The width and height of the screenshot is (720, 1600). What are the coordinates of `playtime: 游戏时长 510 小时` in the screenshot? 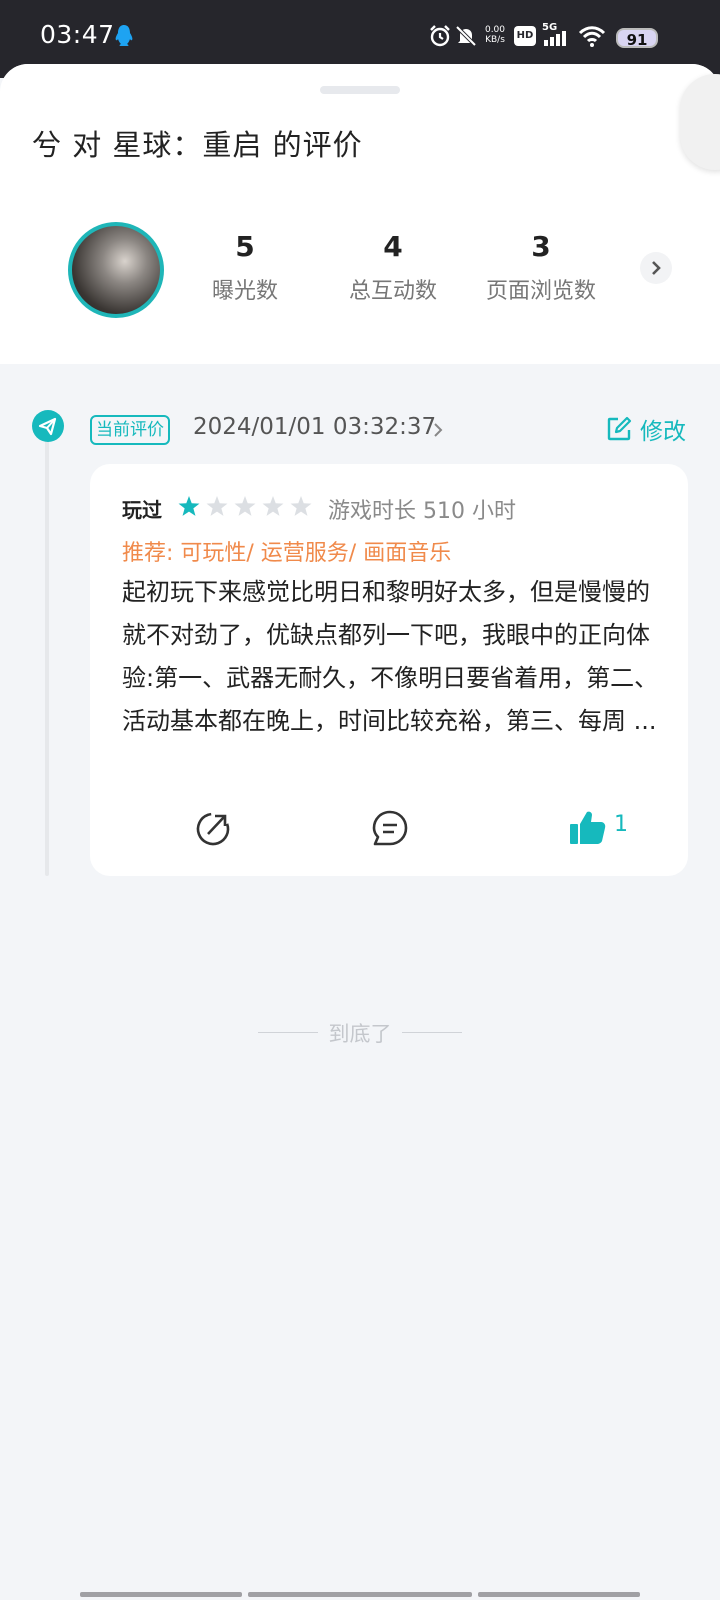 It's located at (422, 511).